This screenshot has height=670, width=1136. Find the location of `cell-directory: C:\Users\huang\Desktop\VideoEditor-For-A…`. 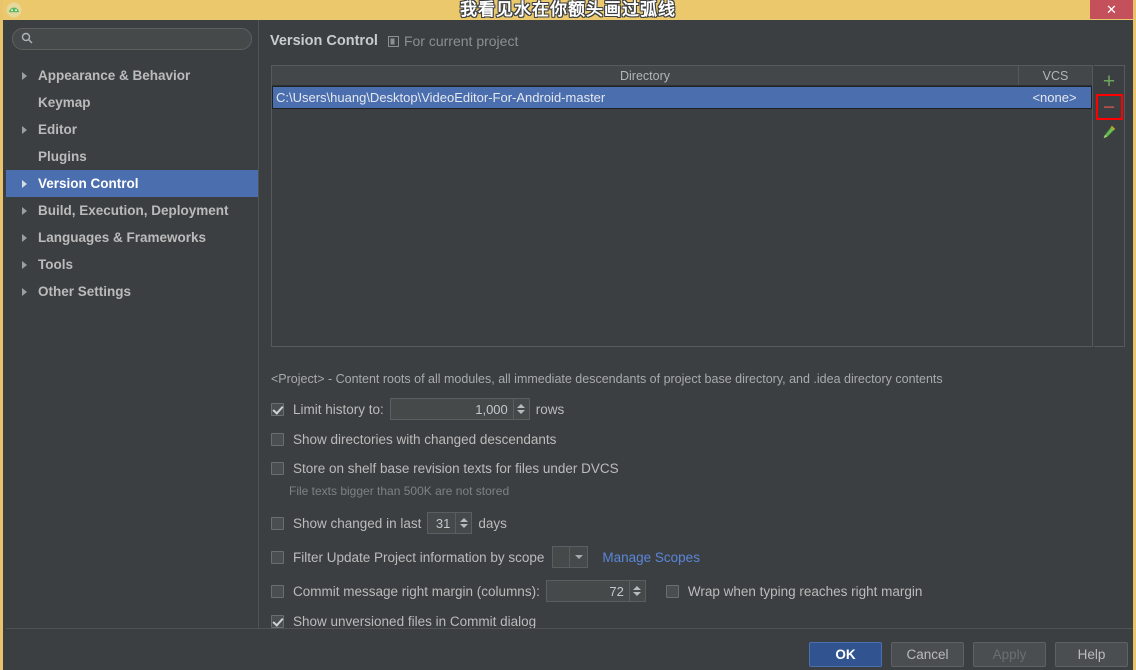

cell-directory: C:\Users\huang\Desktop\VideoEditor-For-A… is located at coordinates (441, 97).